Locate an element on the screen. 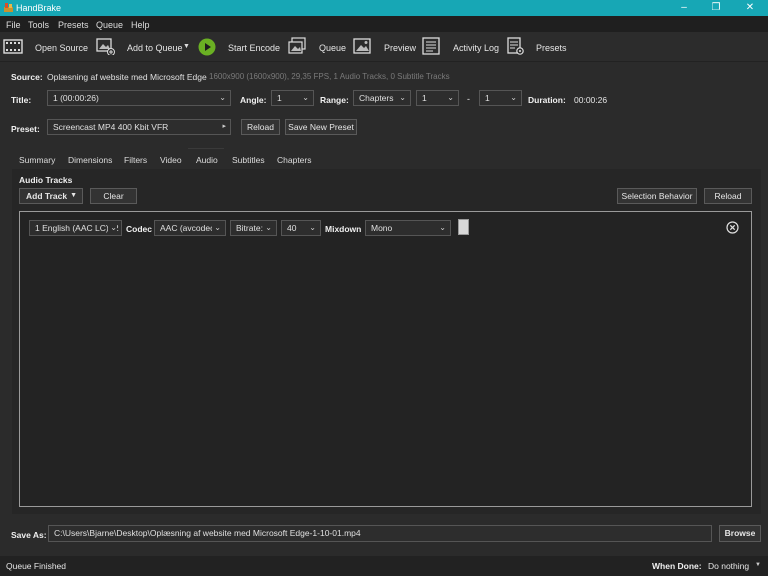 This screenshot has height=576, width=768. audio-reload-button: Reload is located at coordinates (728, 196).